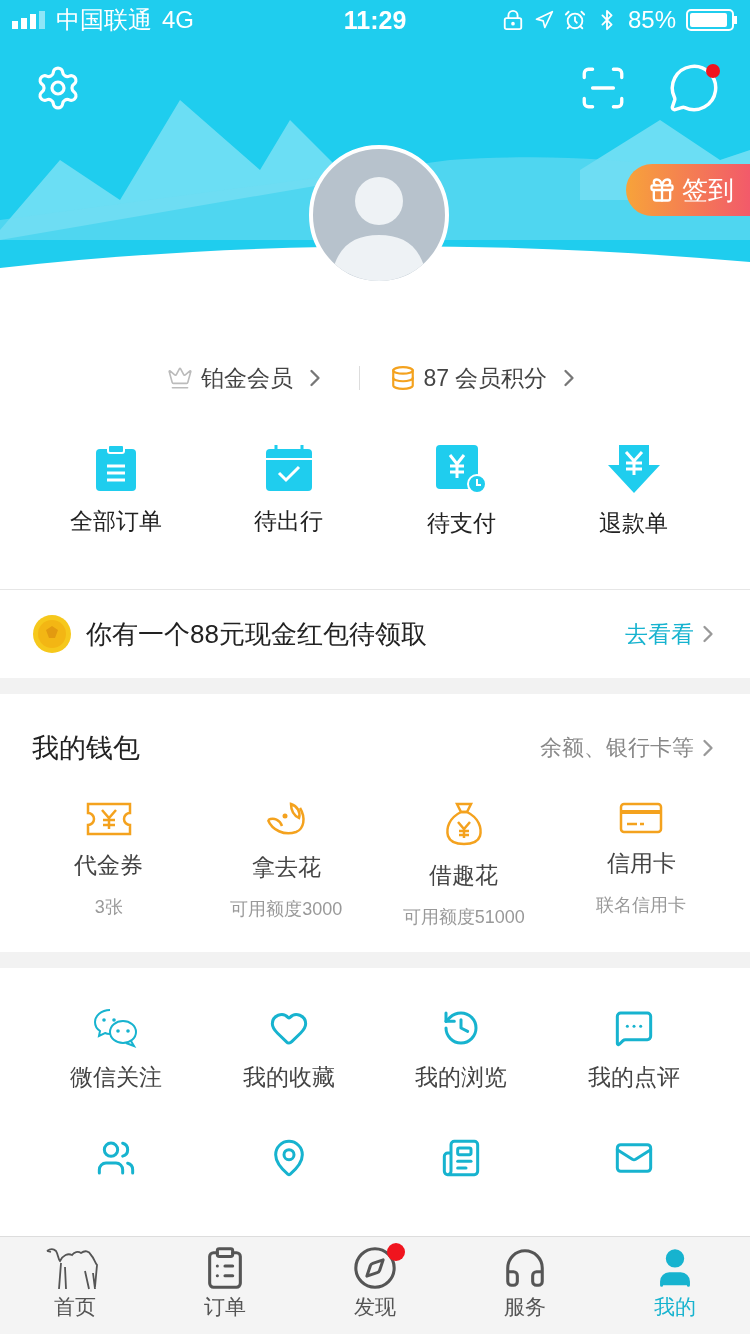 The width and height of the screenshot is (750, 1334). Describe the element at coordinates (288, 499) in the screenshot. I see `order-shortcut: 待出行` at that location.